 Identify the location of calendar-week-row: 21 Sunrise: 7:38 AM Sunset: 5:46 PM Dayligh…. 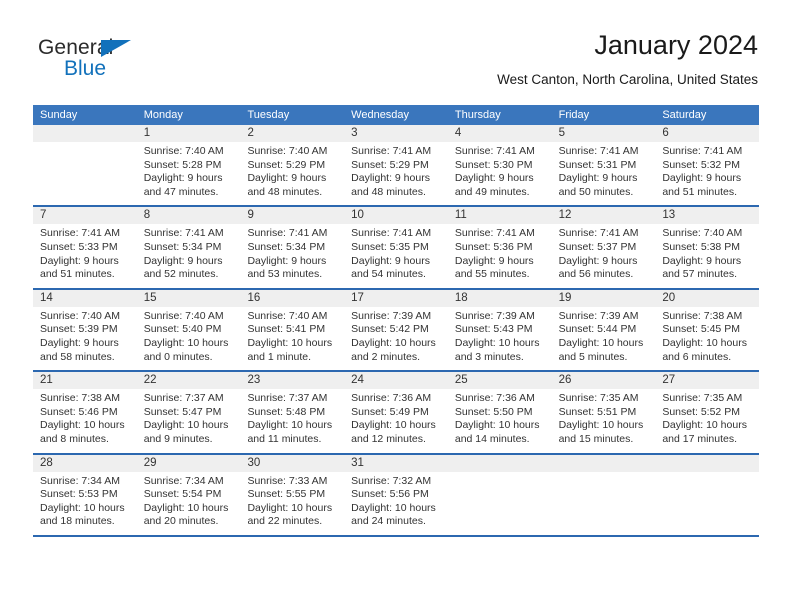
(396, 413).